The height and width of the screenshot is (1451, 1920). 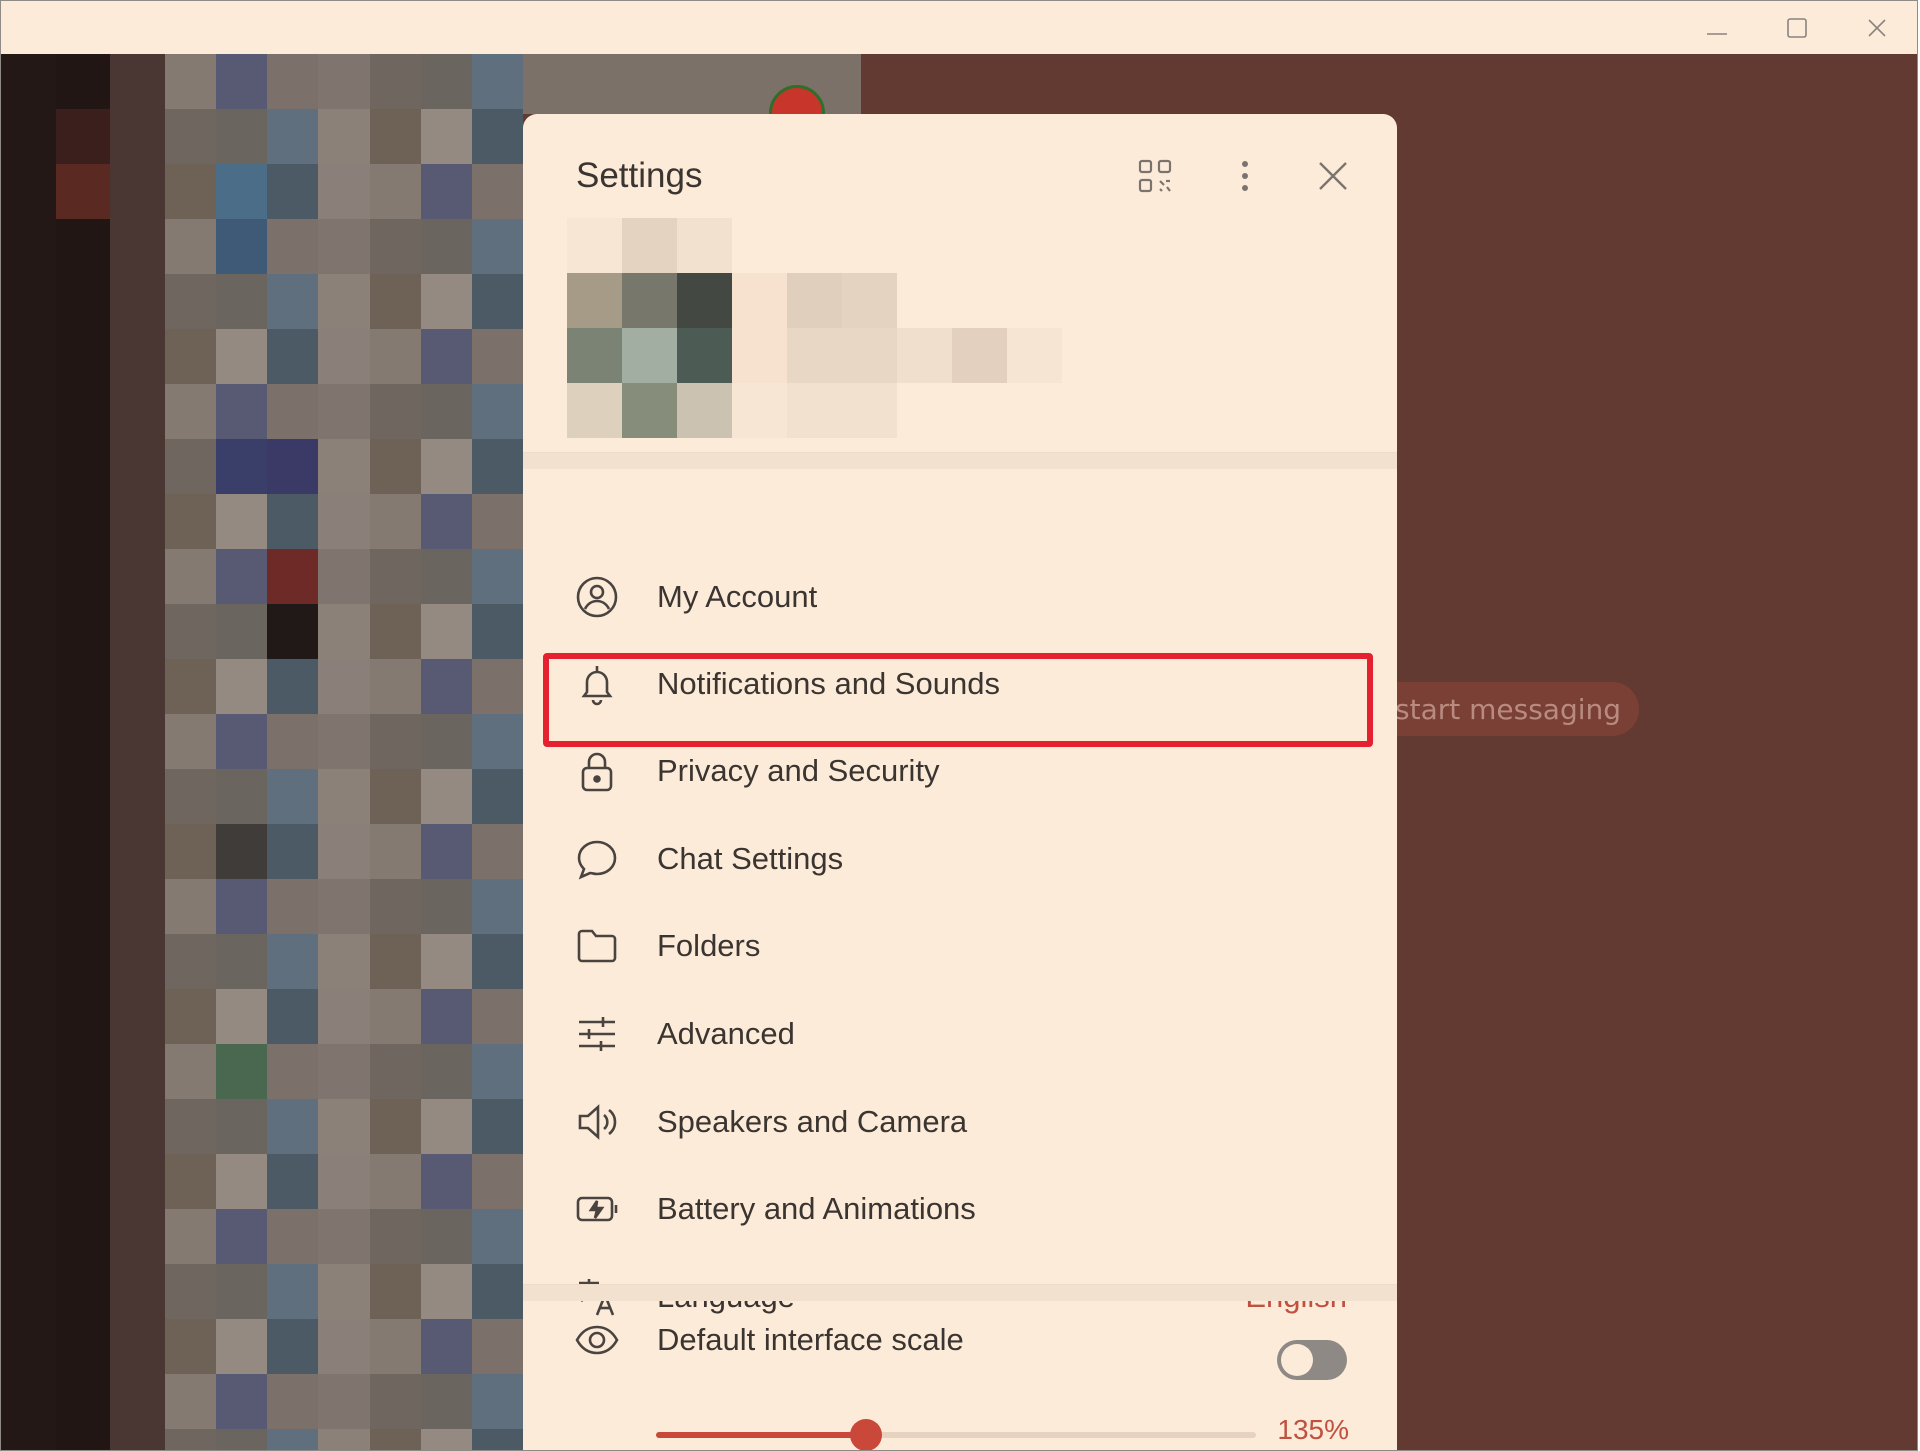 I want to click on more-options-button, so click(x=1245, y=176).